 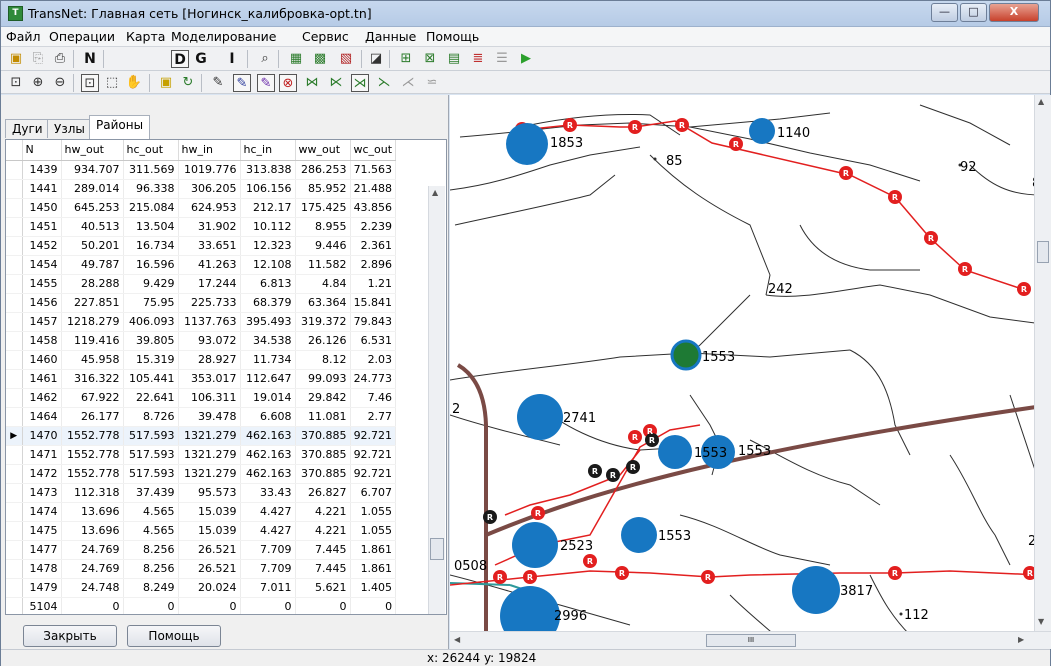 I want to click on layer-icon: ▣, so click(x=166, y=83).